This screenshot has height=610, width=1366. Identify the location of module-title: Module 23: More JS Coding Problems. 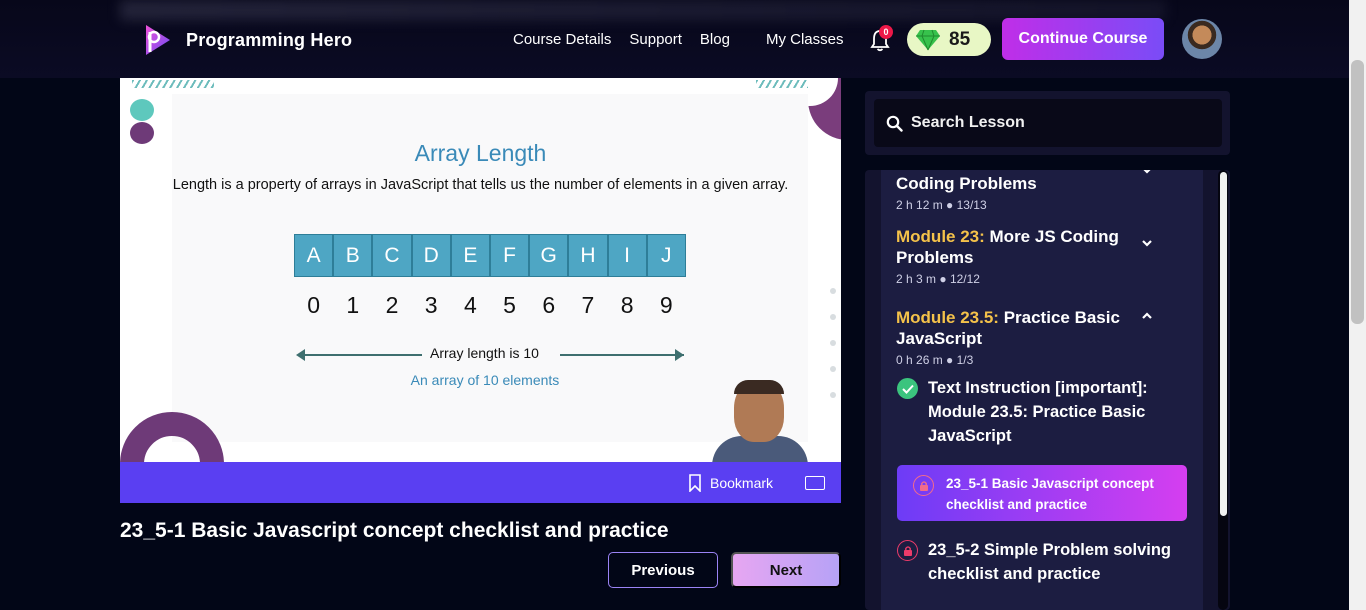
(1026, 247).